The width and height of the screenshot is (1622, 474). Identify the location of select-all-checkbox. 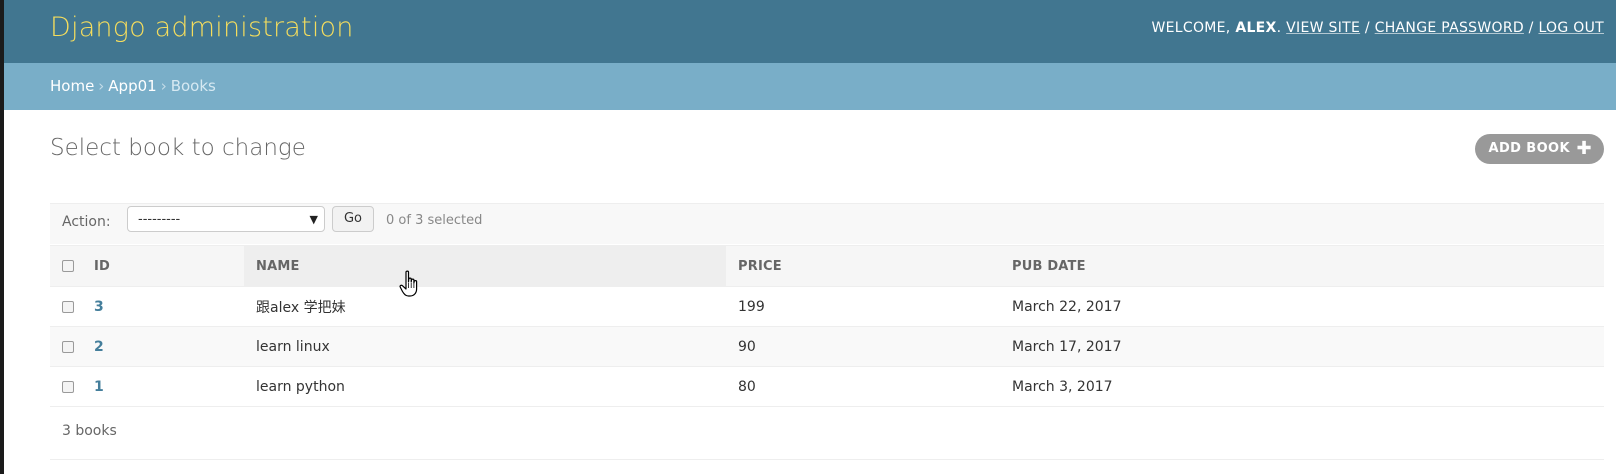
(68, 266).